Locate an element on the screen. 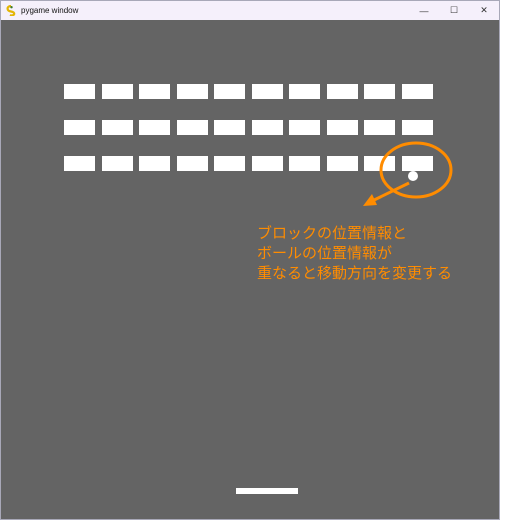 This screenshot has height=522, width=518. annotation-line-3: 重なると移動方向を変更する is located at coordinates (355, 273).